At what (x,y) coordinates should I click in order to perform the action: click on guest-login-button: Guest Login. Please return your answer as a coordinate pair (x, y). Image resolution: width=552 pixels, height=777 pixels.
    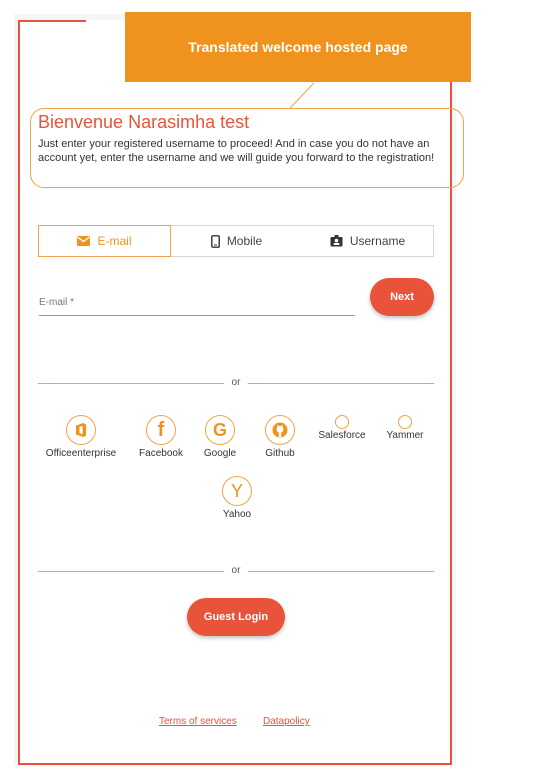
    Looking at the image, I should click on (236, 617).